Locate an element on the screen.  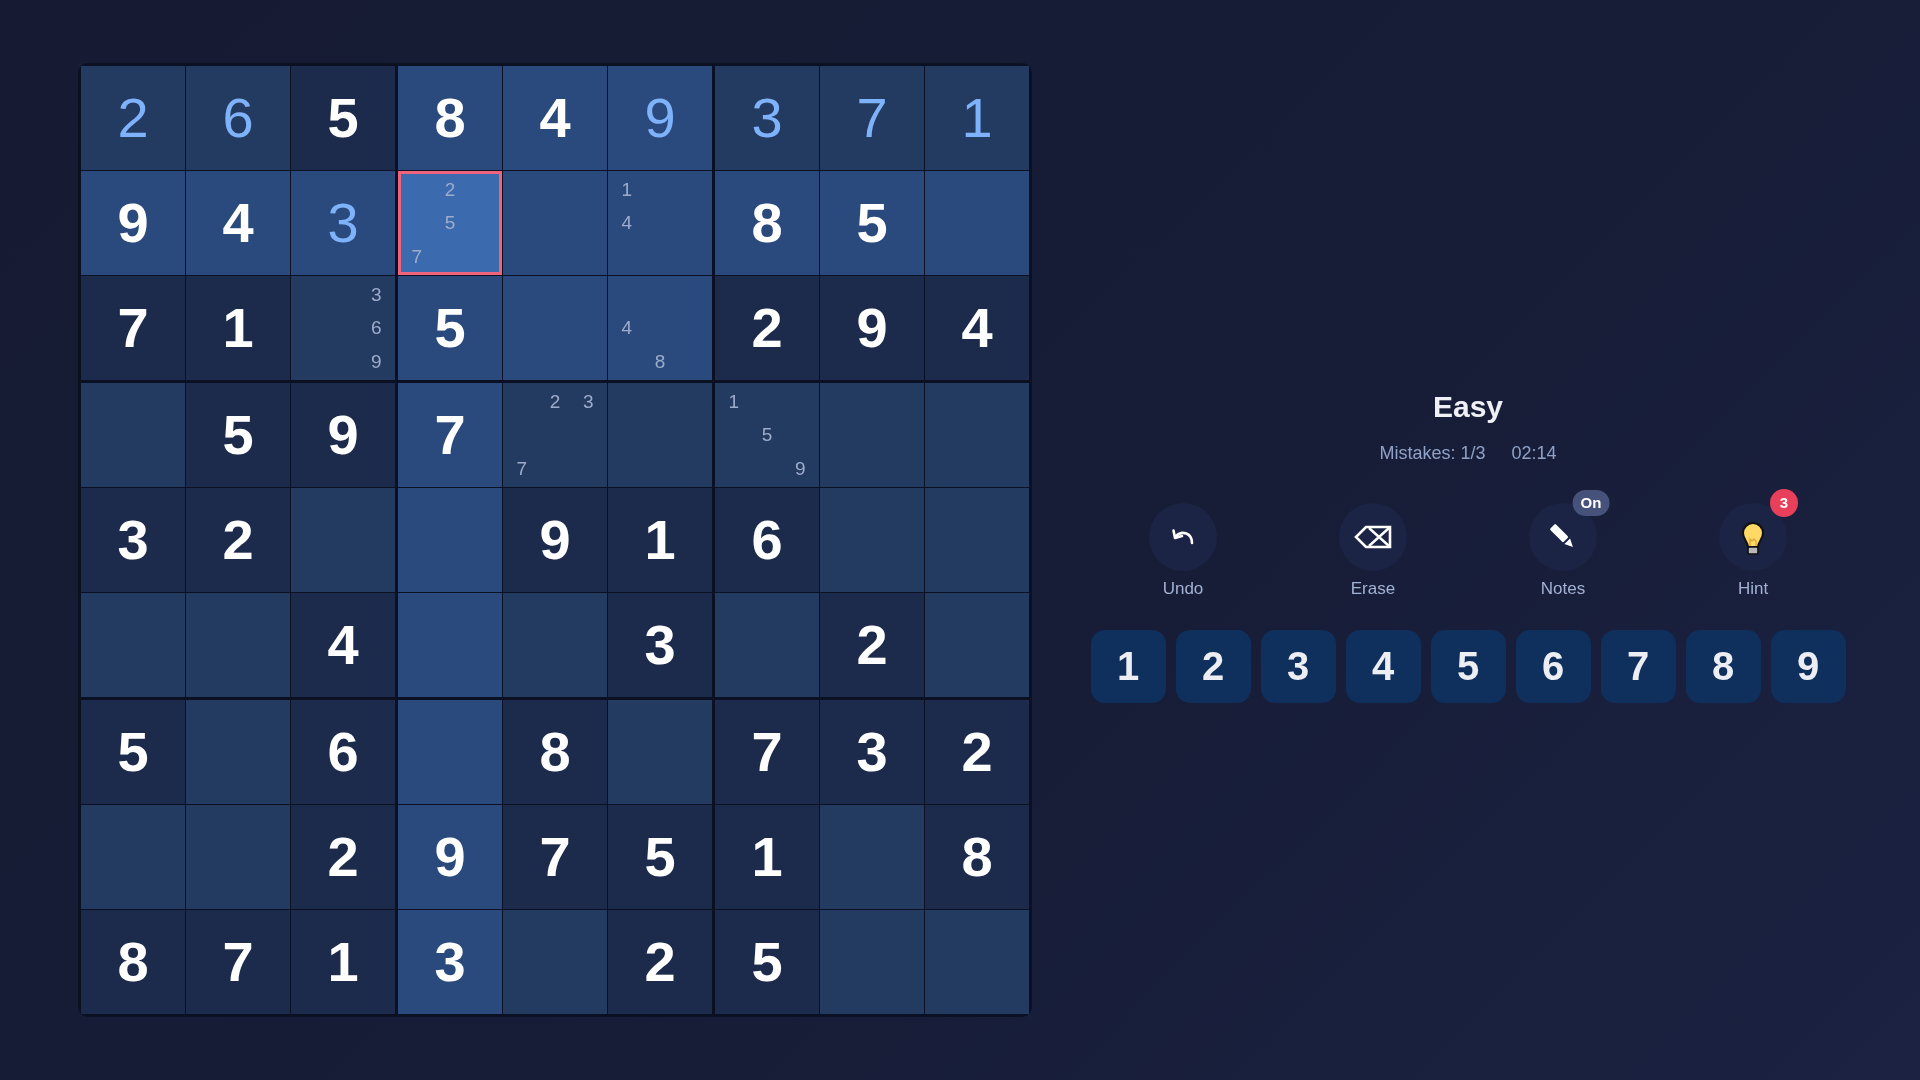
pencil-mark: 6 is located at coordinates (376, 328).